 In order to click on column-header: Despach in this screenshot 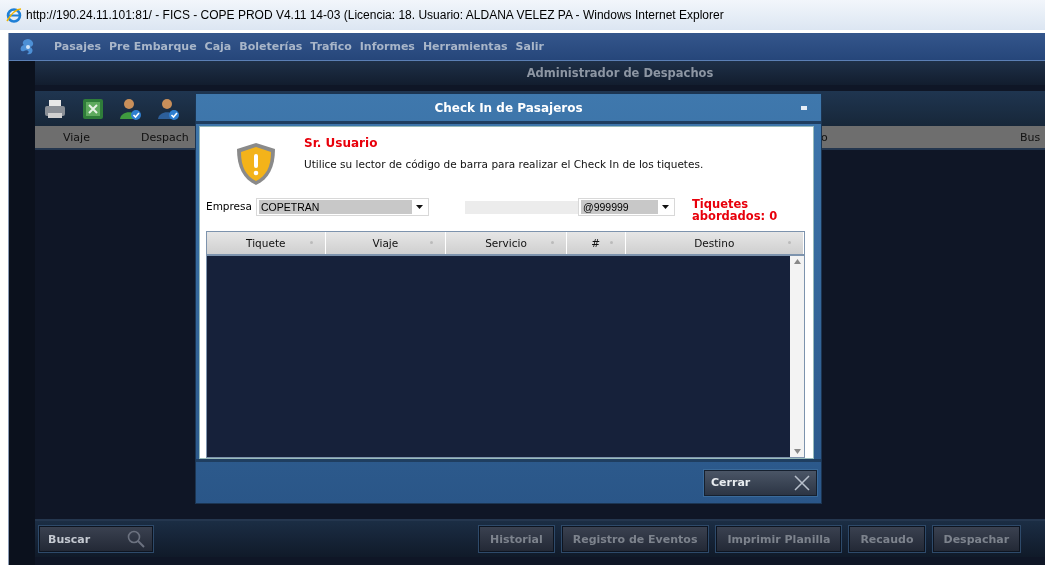, I will do `click(165, 137)`.